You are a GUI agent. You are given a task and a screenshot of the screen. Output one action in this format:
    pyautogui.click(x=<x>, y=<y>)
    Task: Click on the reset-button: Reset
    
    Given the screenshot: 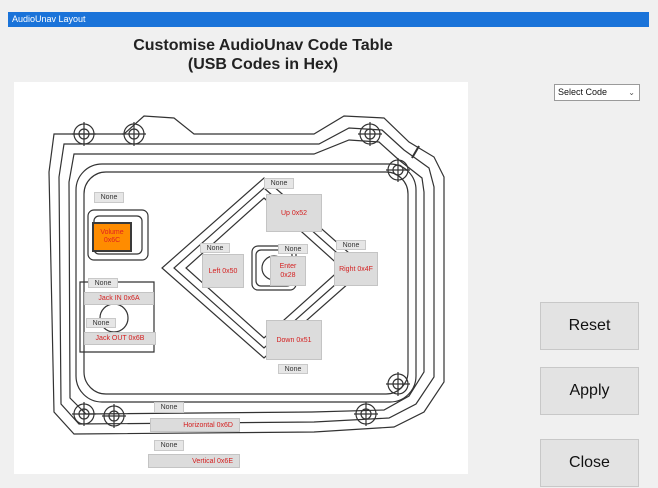 What is the action you would take?
    pyautogui.click(x=589, y=326)
    